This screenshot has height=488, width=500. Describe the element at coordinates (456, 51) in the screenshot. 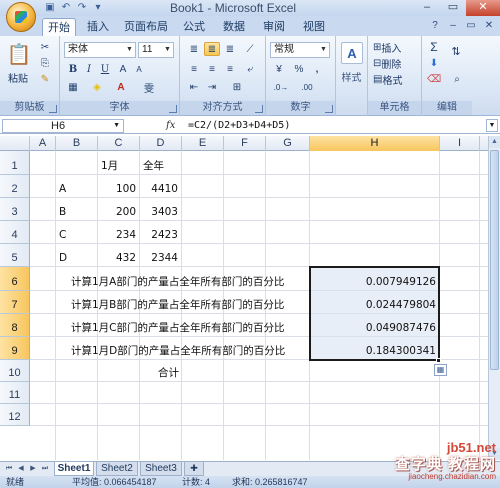

I see `sort-filter-icon: ⇅` at that location.